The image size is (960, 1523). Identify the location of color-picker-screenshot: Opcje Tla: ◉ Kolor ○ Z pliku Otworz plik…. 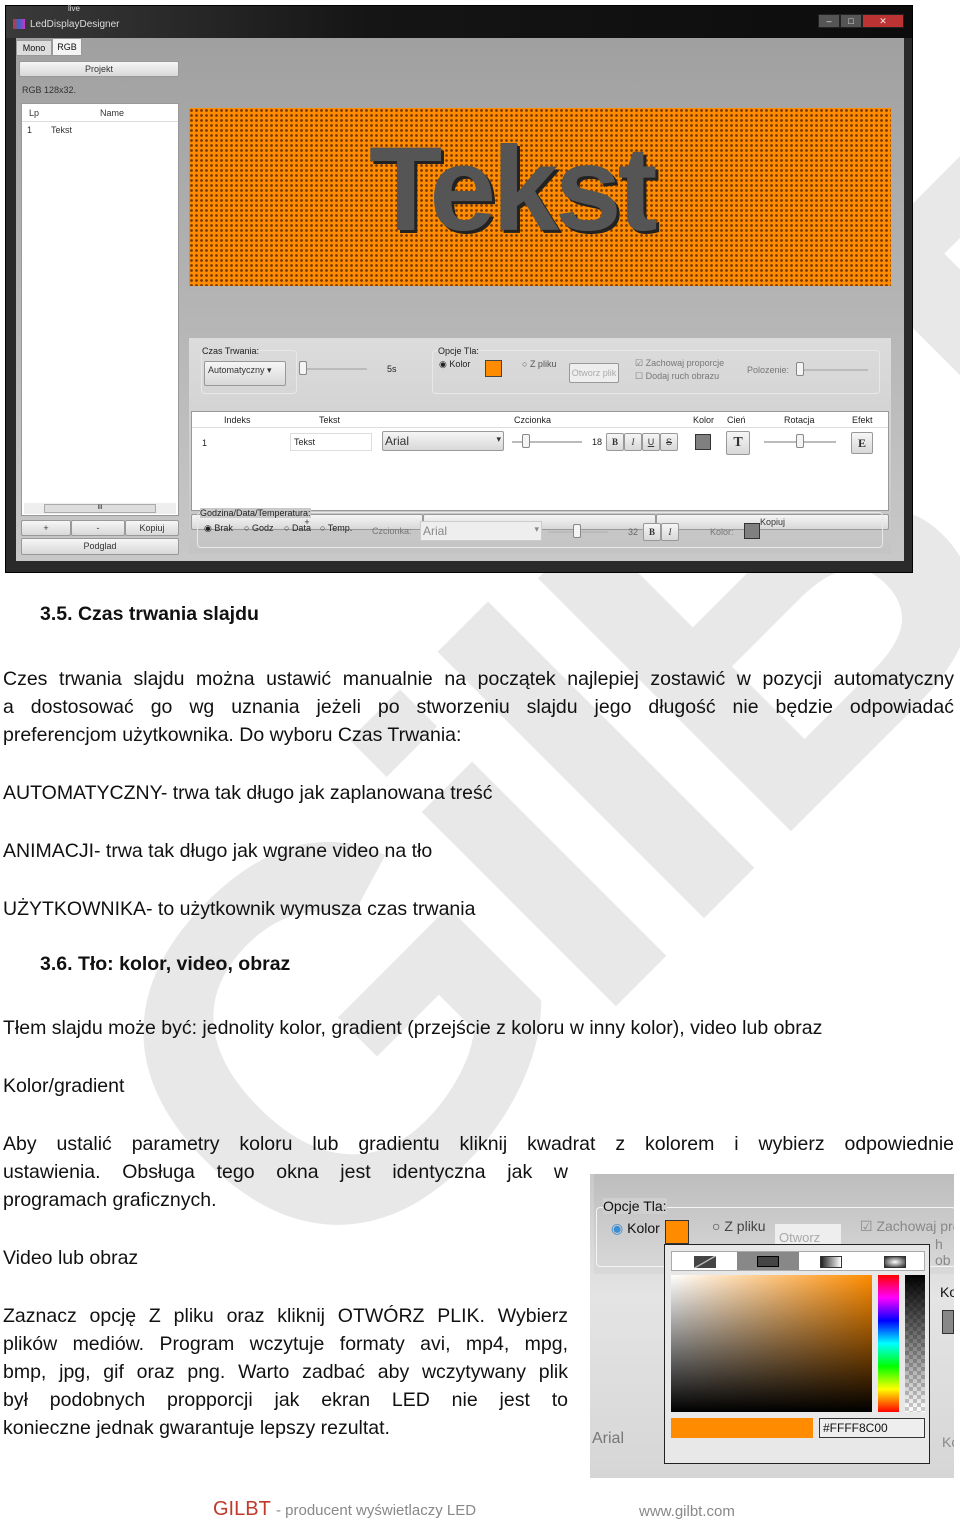
(772, 1326).